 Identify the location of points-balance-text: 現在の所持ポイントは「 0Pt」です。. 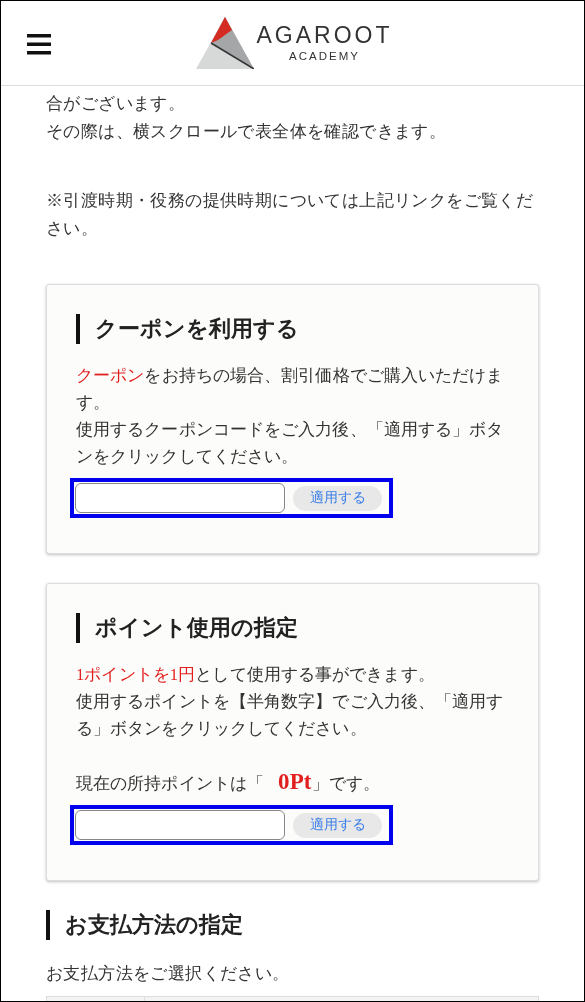
(229, 782).